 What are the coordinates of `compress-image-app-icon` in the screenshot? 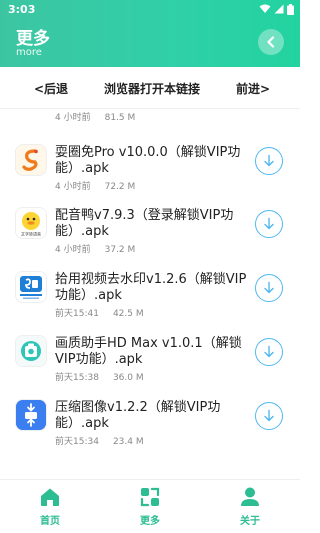 It's located at (31, 415).